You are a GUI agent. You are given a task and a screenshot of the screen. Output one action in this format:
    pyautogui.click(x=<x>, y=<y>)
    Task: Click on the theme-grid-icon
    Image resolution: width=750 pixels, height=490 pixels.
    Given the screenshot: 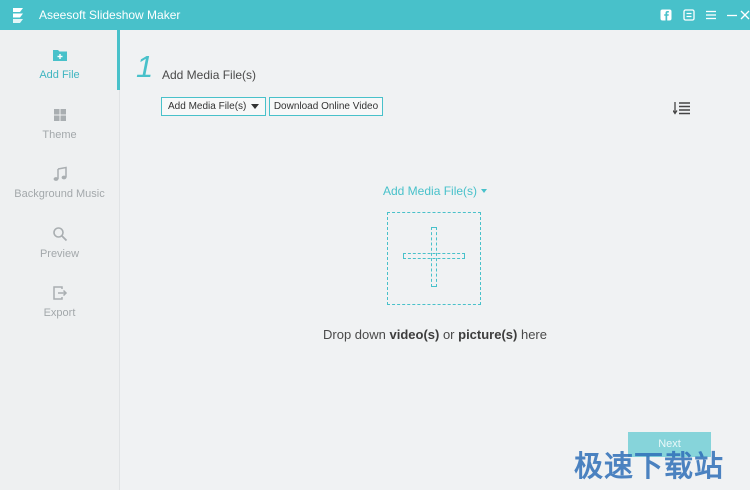 What is the action you would take?
    pyautogui.click(x=60, y=115)
    